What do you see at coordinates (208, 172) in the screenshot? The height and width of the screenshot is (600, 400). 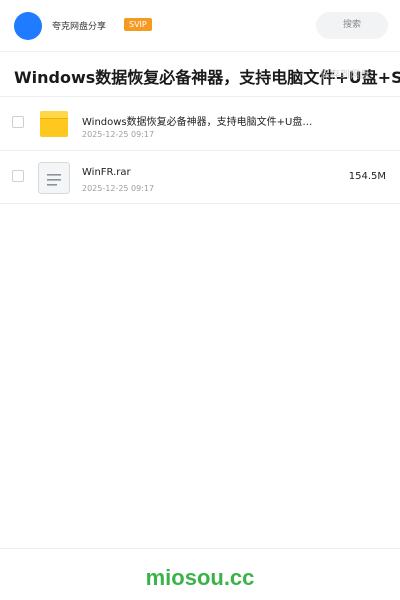 I see `file-name: WinFR.rar` at bounding box center [208, 172].